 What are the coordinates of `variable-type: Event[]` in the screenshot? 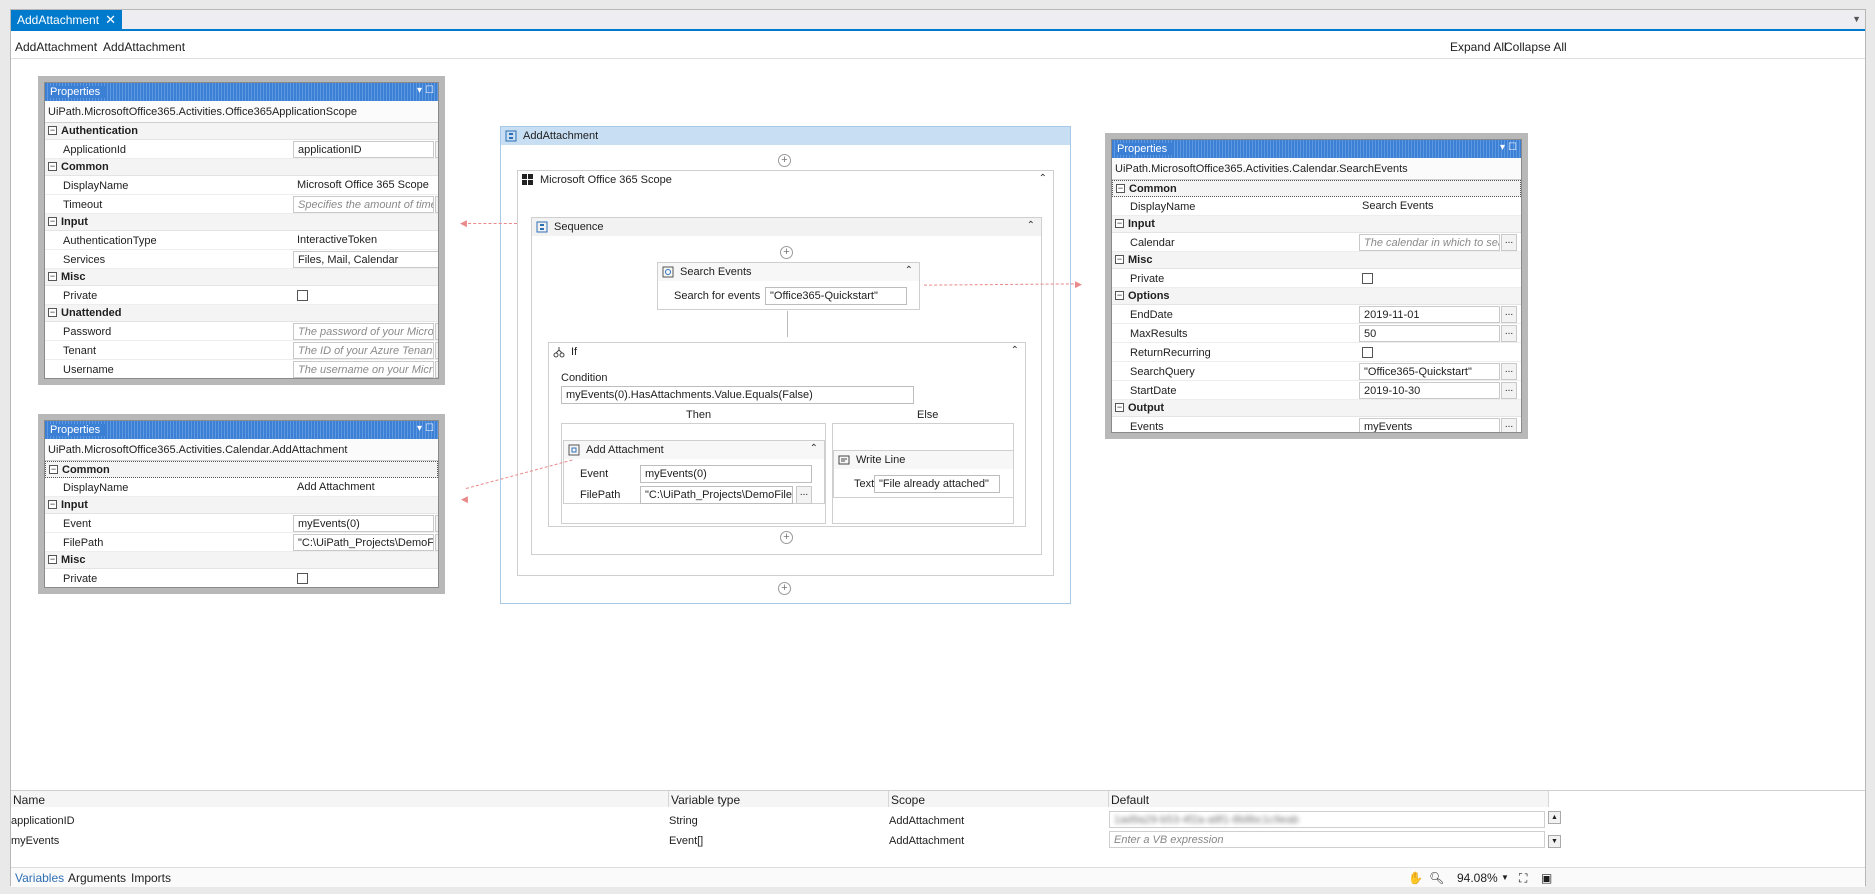 It's located at (686, 841).